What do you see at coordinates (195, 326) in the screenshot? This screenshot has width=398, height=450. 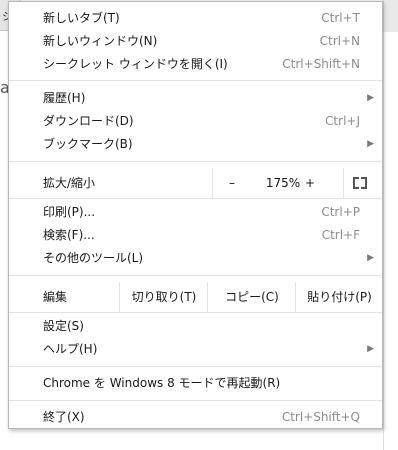 I see `menu-item-settings: 設定(S)` at bounding box center [195, 326].